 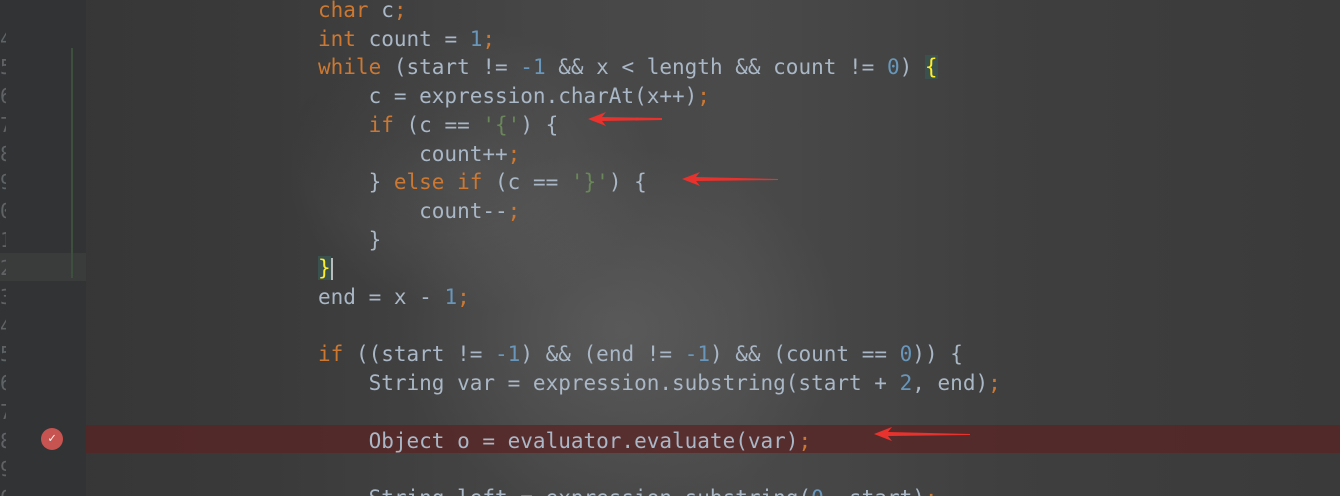 What do you see at coordinates (602, 354) in the screenshot?
I see `code-token: ) && (end !=` at bounding box center [602, 354].